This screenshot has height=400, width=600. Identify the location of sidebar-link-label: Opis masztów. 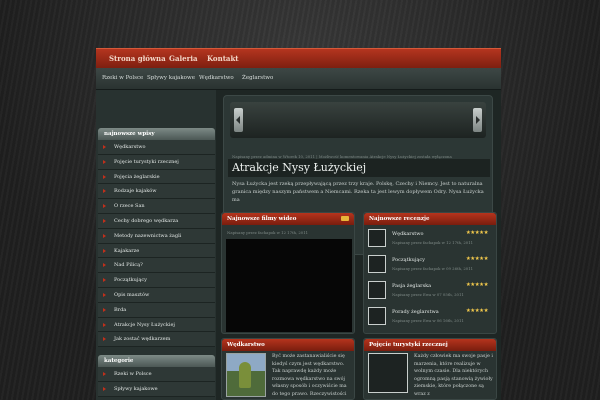
(132, 295).